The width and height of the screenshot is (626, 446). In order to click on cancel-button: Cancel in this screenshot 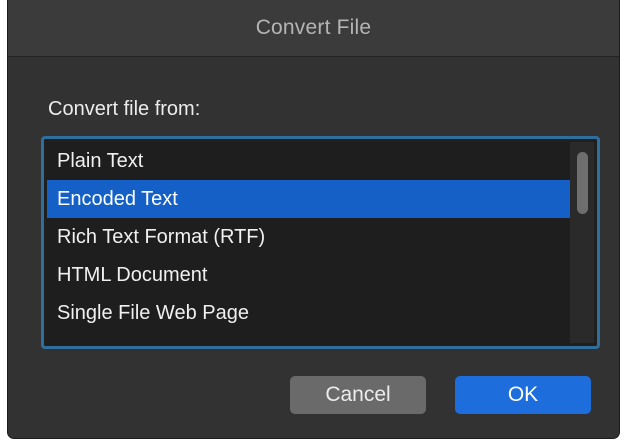, I will do `click(358, 395)`.